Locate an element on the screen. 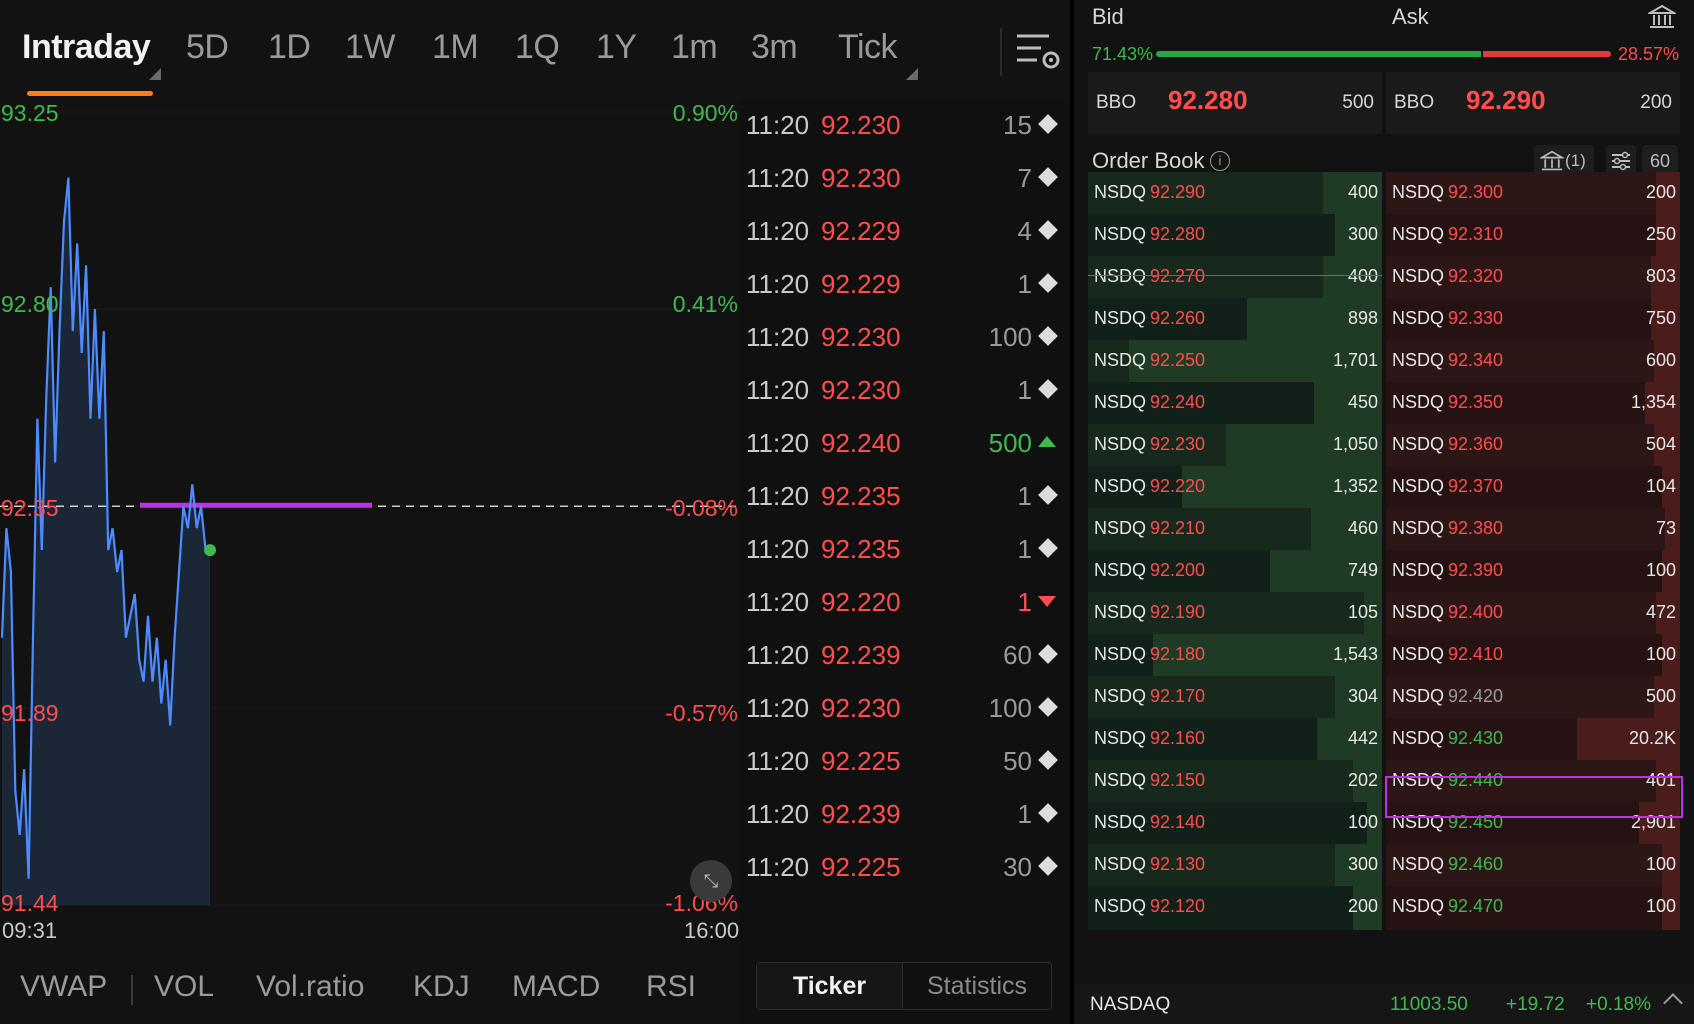 The image size is (1694, 1024). ticker-price: 92.230 is located at coordinates (861, 178).